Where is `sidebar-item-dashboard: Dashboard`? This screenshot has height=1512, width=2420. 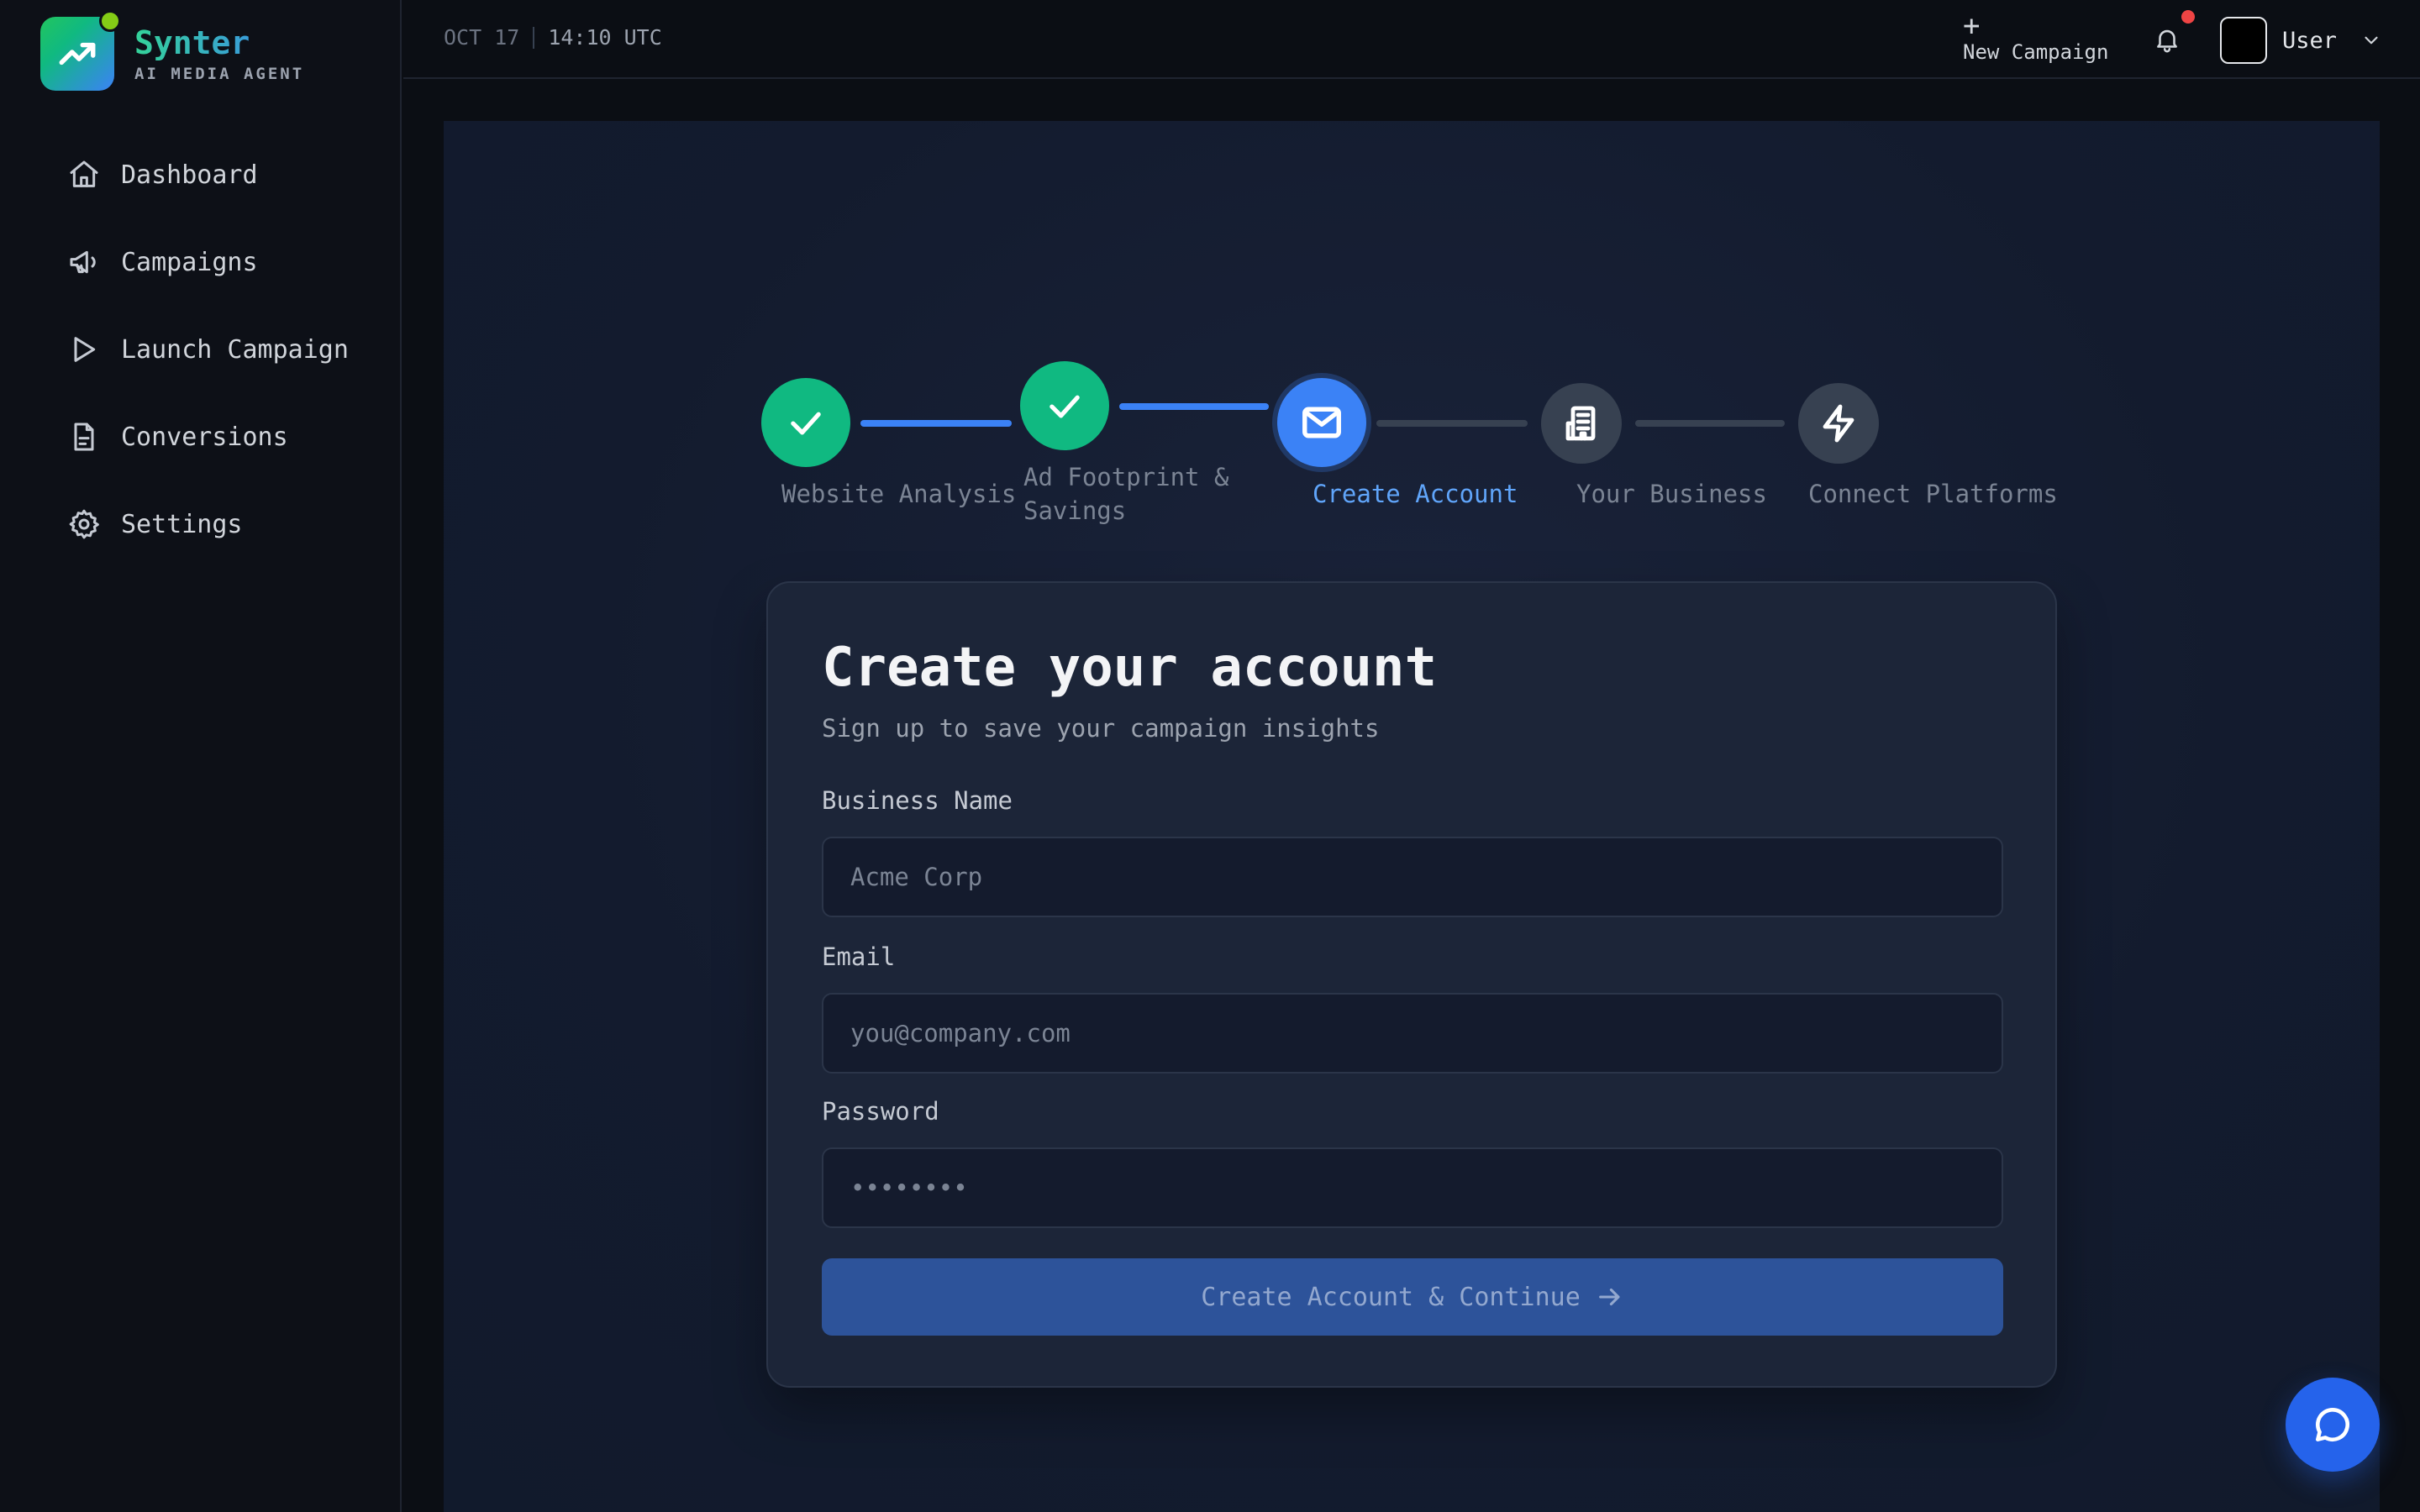
sidebar-item-dashboard: Dashboard is located at coordinates (201, 174).